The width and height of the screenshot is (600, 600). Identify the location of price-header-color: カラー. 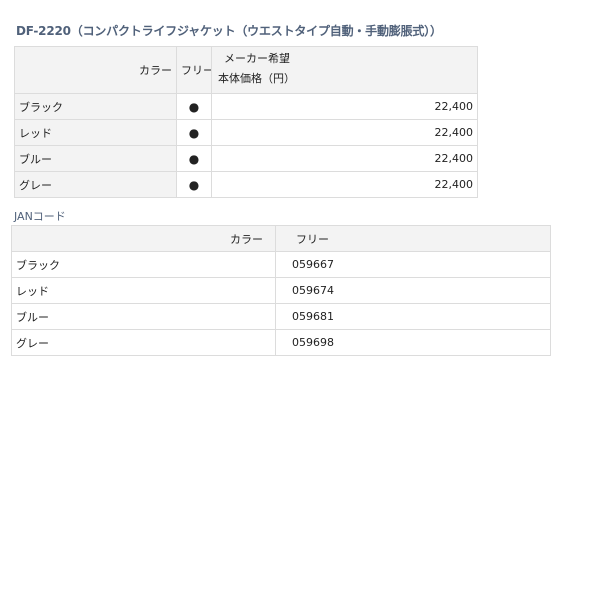
(95, 70).